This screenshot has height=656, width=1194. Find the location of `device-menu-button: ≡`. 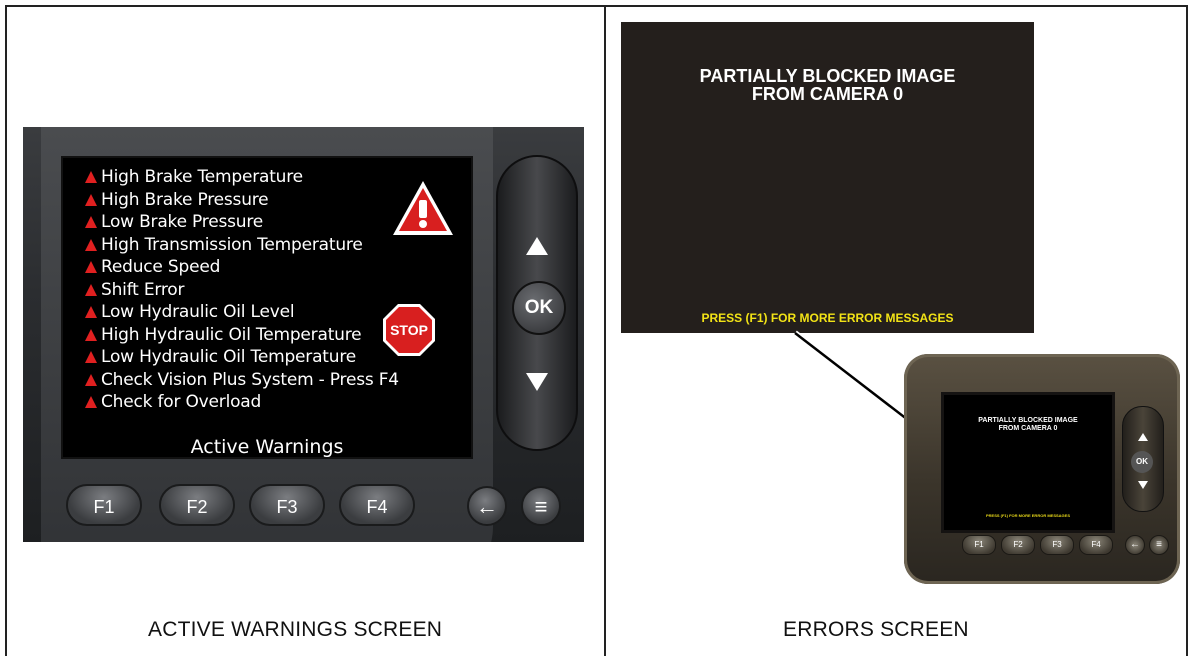

device-menu-button: ≡ is located at coordinates (1159, 545).